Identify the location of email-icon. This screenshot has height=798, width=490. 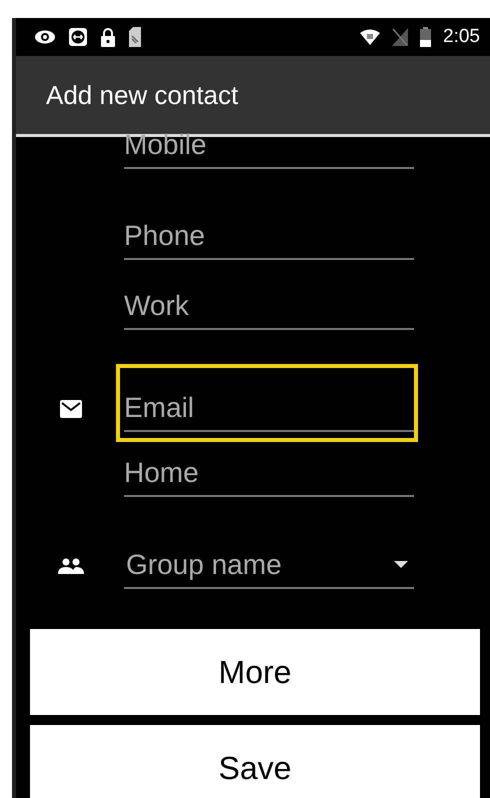
(71, 409).